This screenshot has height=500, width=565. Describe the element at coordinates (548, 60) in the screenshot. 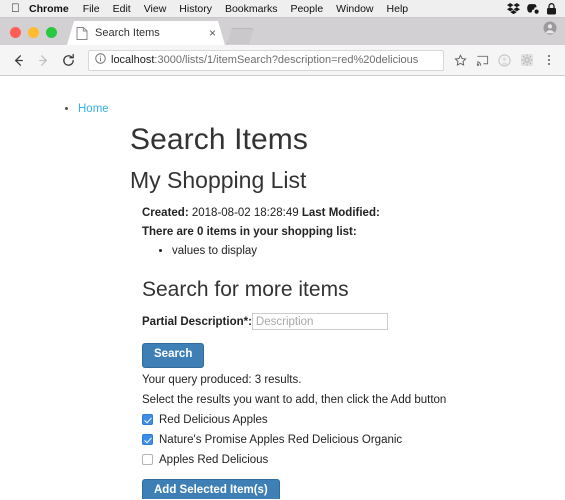

I see `three-dot-menu-icon` at that location.